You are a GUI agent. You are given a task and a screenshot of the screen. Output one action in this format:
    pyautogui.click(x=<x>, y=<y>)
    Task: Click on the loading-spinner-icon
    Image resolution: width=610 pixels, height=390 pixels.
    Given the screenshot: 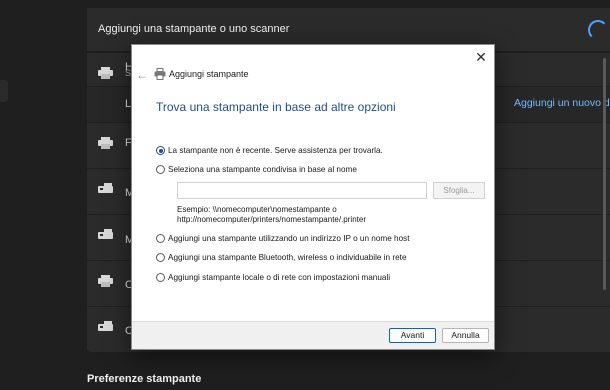 What is the action you would take?
    pyautogui.click(x=598, y=30)
    